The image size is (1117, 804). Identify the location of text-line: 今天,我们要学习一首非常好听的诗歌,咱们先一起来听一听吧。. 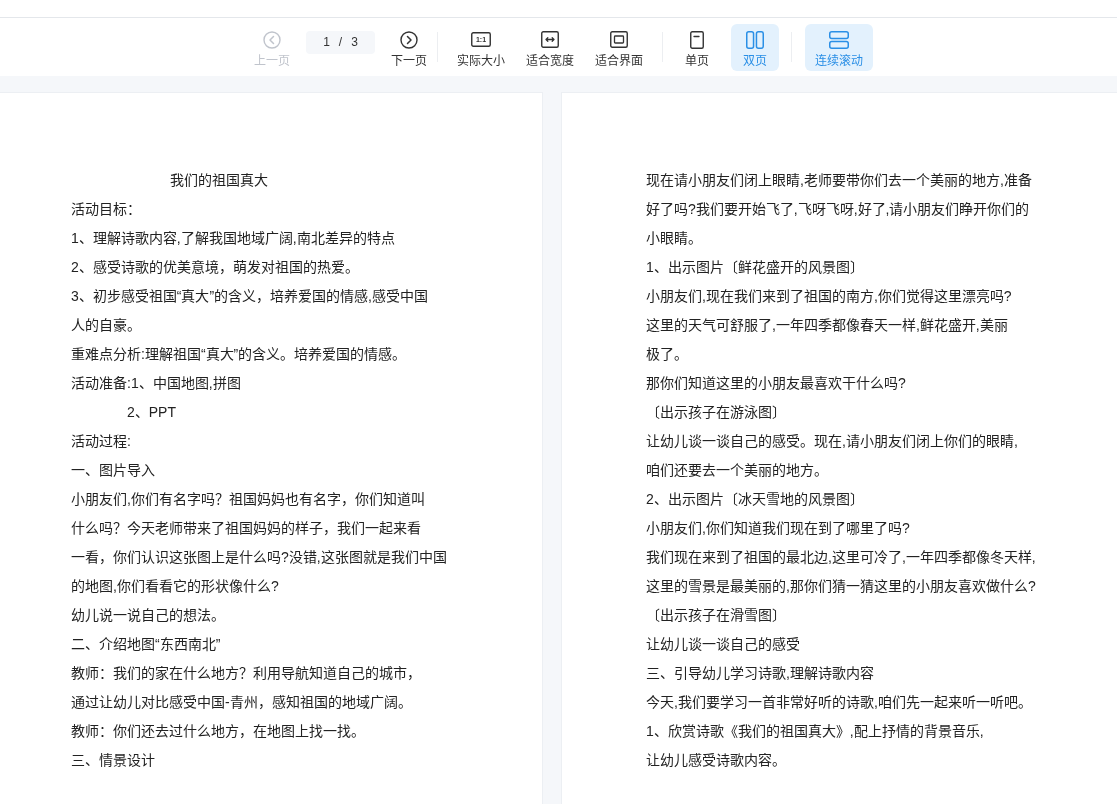
(839, 702).